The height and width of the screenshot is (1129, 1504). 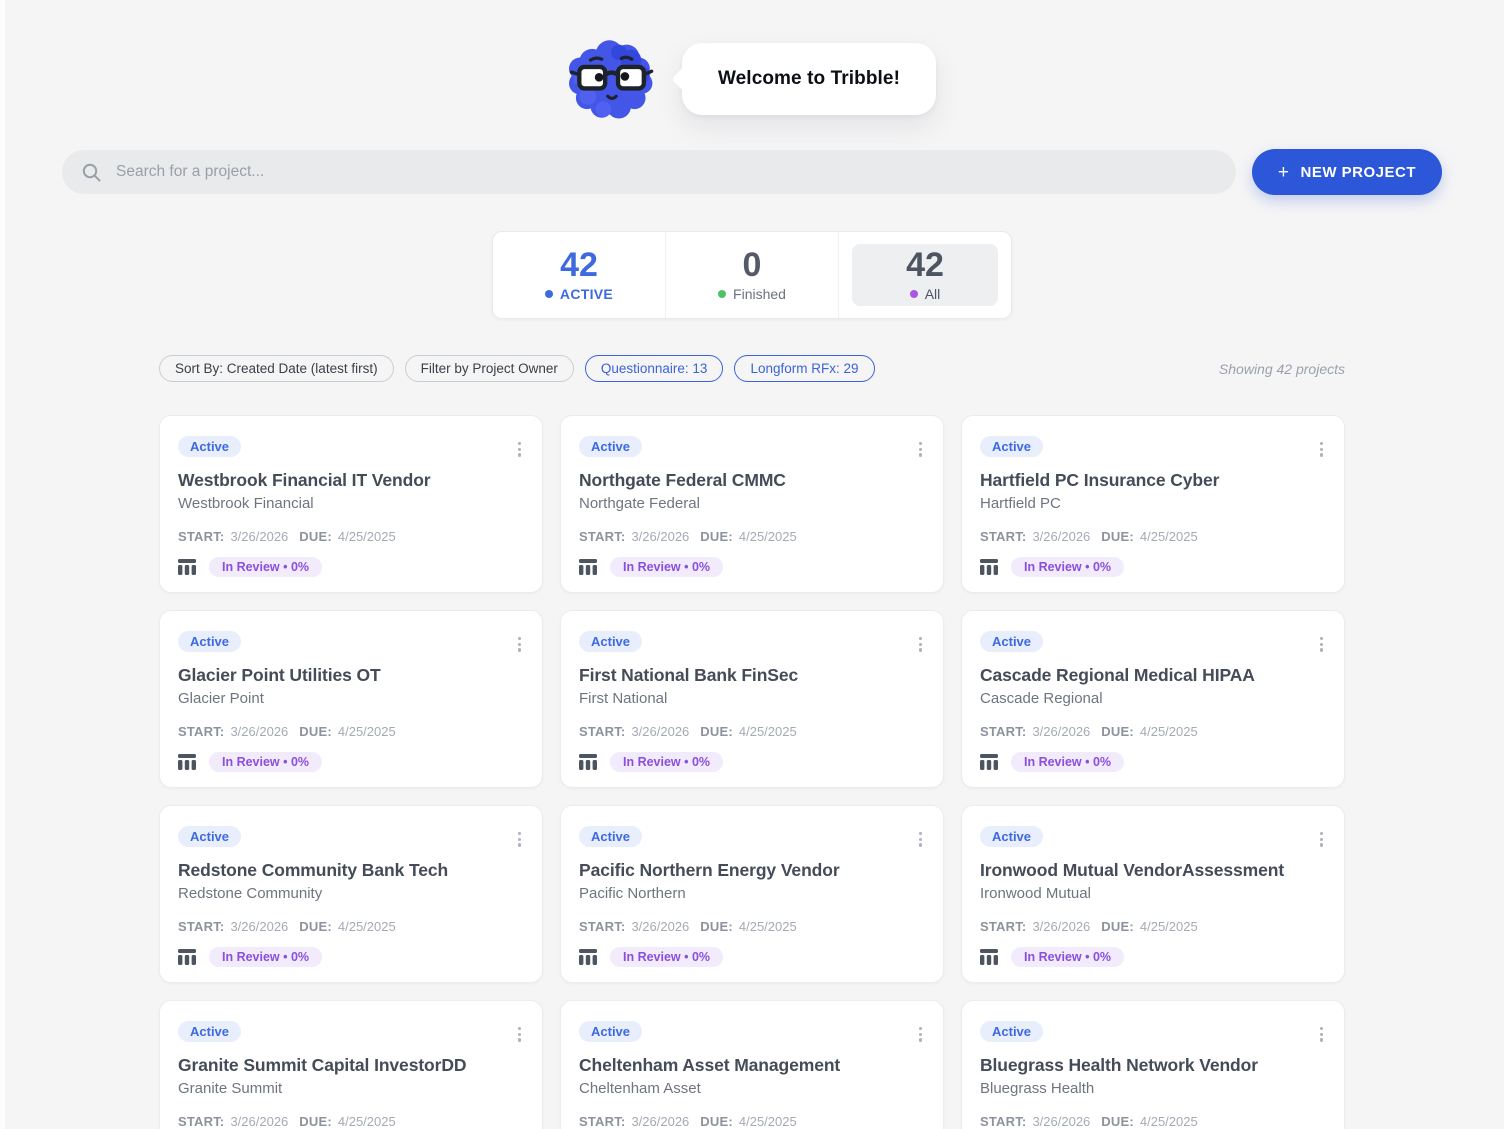 What do you see at coordinates (586, 294) in the screenshot?
I see `active-label: ACTIVE` at bounding box center [586, 294].